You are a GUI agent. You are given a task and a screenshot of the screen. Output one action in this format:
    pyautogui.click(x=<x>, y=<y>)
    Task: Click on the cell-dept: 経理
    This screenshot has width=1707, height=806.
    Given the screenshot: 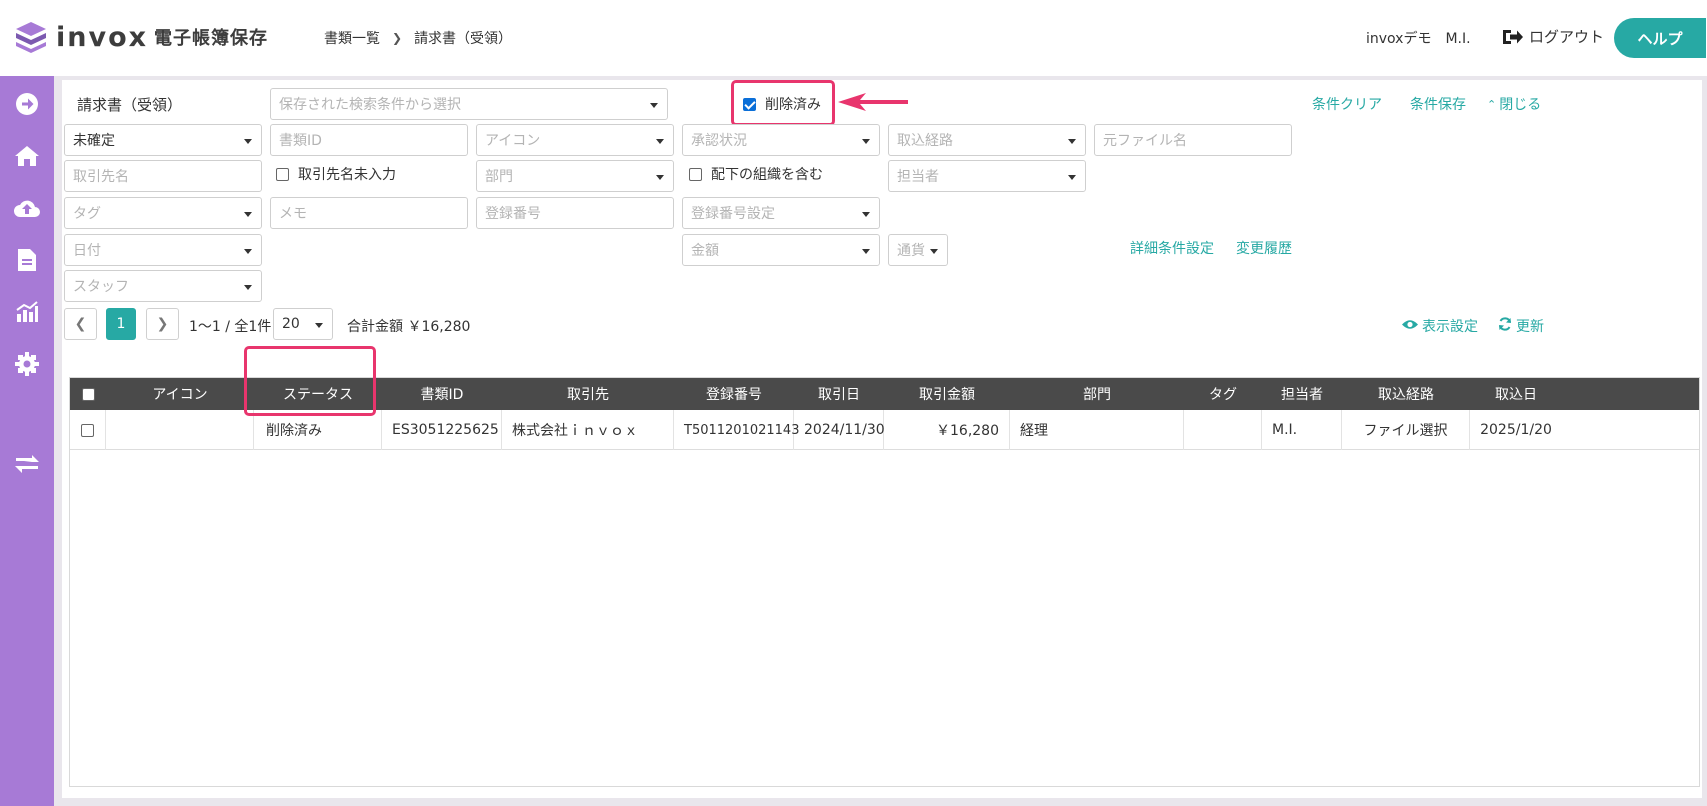 What is the action you would take?
    pyautogui.click(x=1097, y=430)
    